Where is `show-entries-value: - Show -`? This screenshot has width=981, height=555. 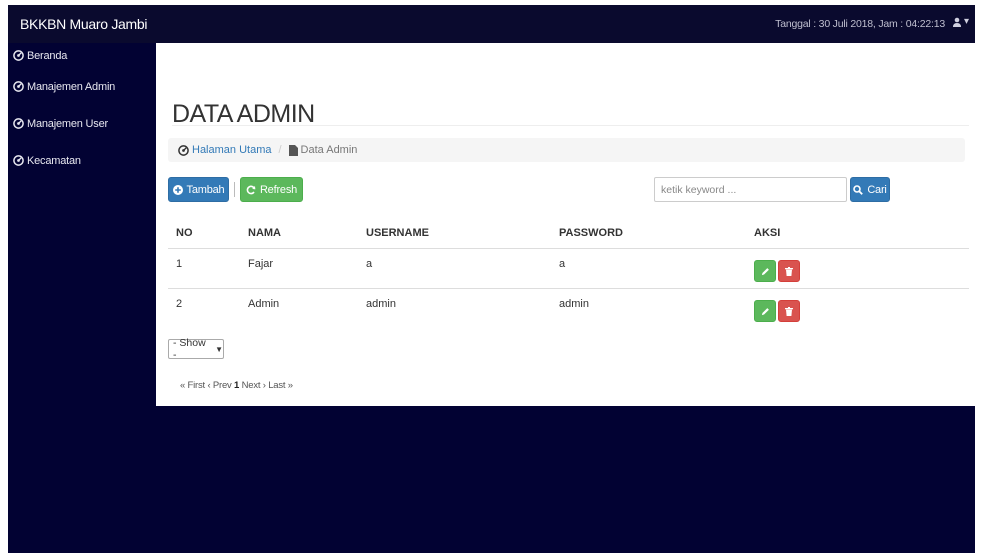
show-entries-value: - Show - is located at coordinates (189, 349).